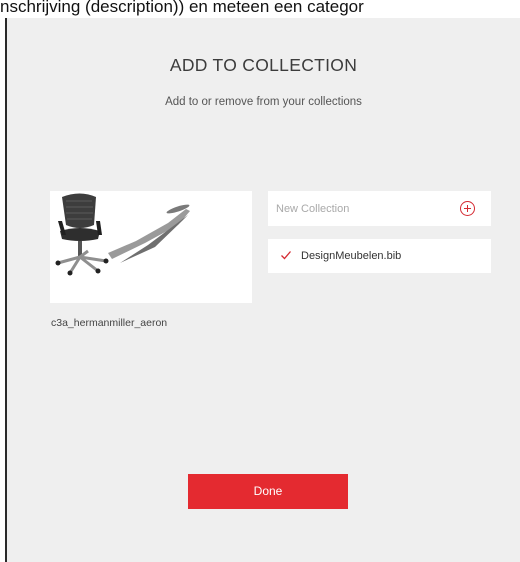  I want to click on collection-item: DesignMeubelen.bib, so click(379, 256).